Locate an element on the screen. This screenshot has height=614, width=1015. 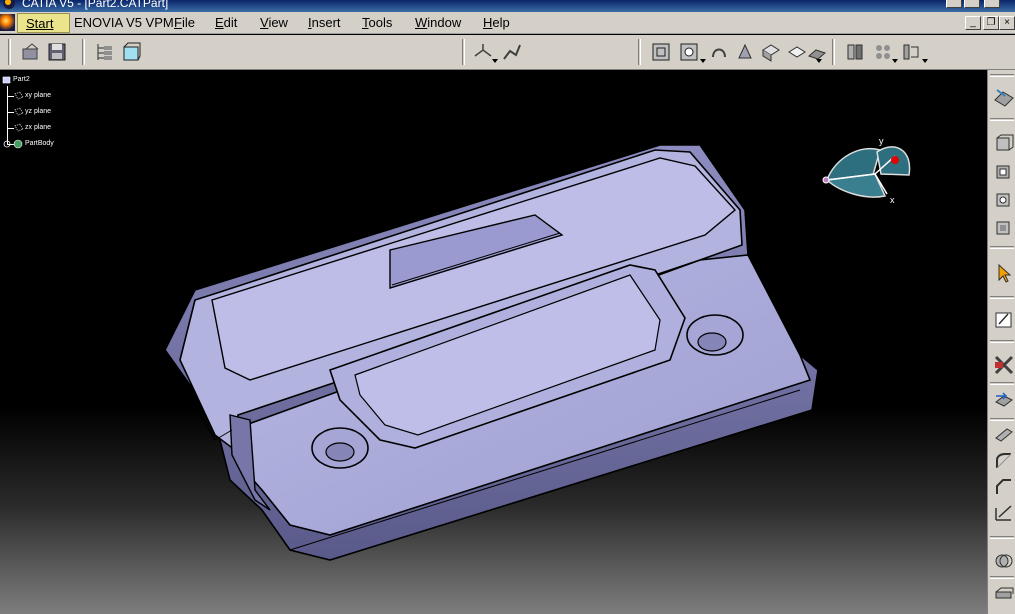
catia-logo-icon is located at coordinates (7, 22).